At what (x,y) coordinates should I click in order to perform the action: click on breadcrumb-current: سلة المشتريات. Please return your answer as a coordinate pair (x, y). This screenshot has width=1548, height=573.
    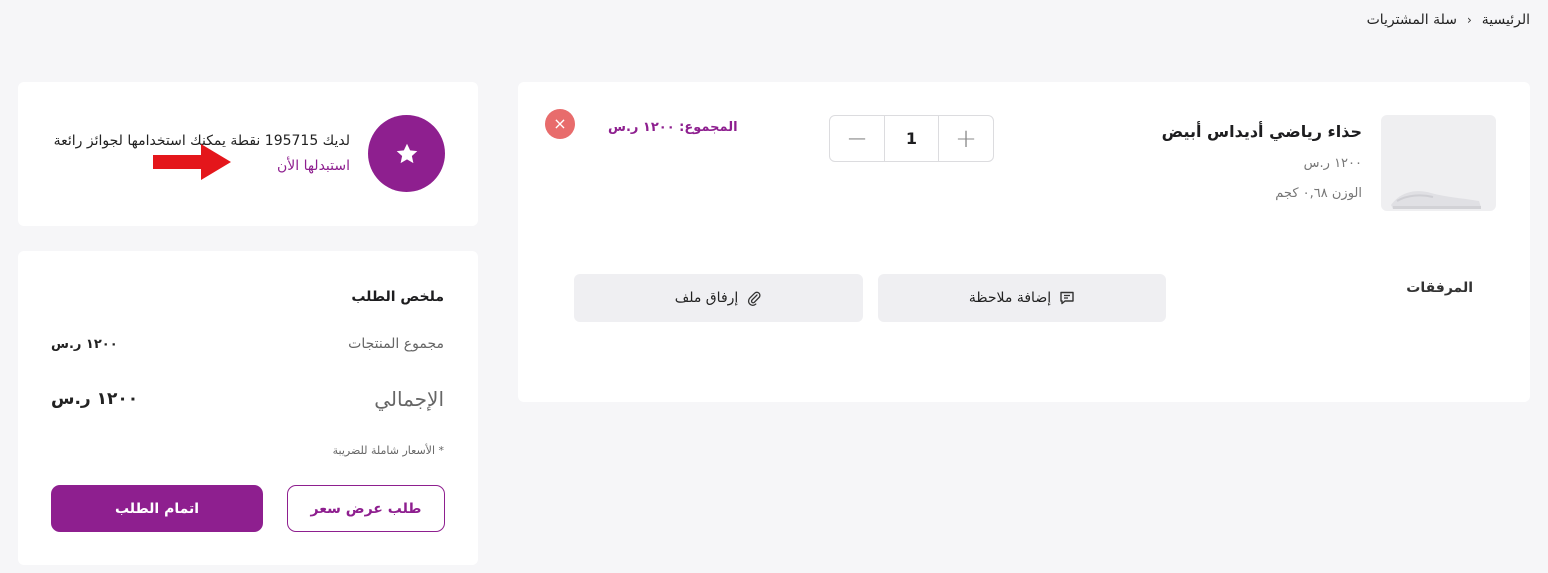
    Looking at the image, I should click on (1411, 20).